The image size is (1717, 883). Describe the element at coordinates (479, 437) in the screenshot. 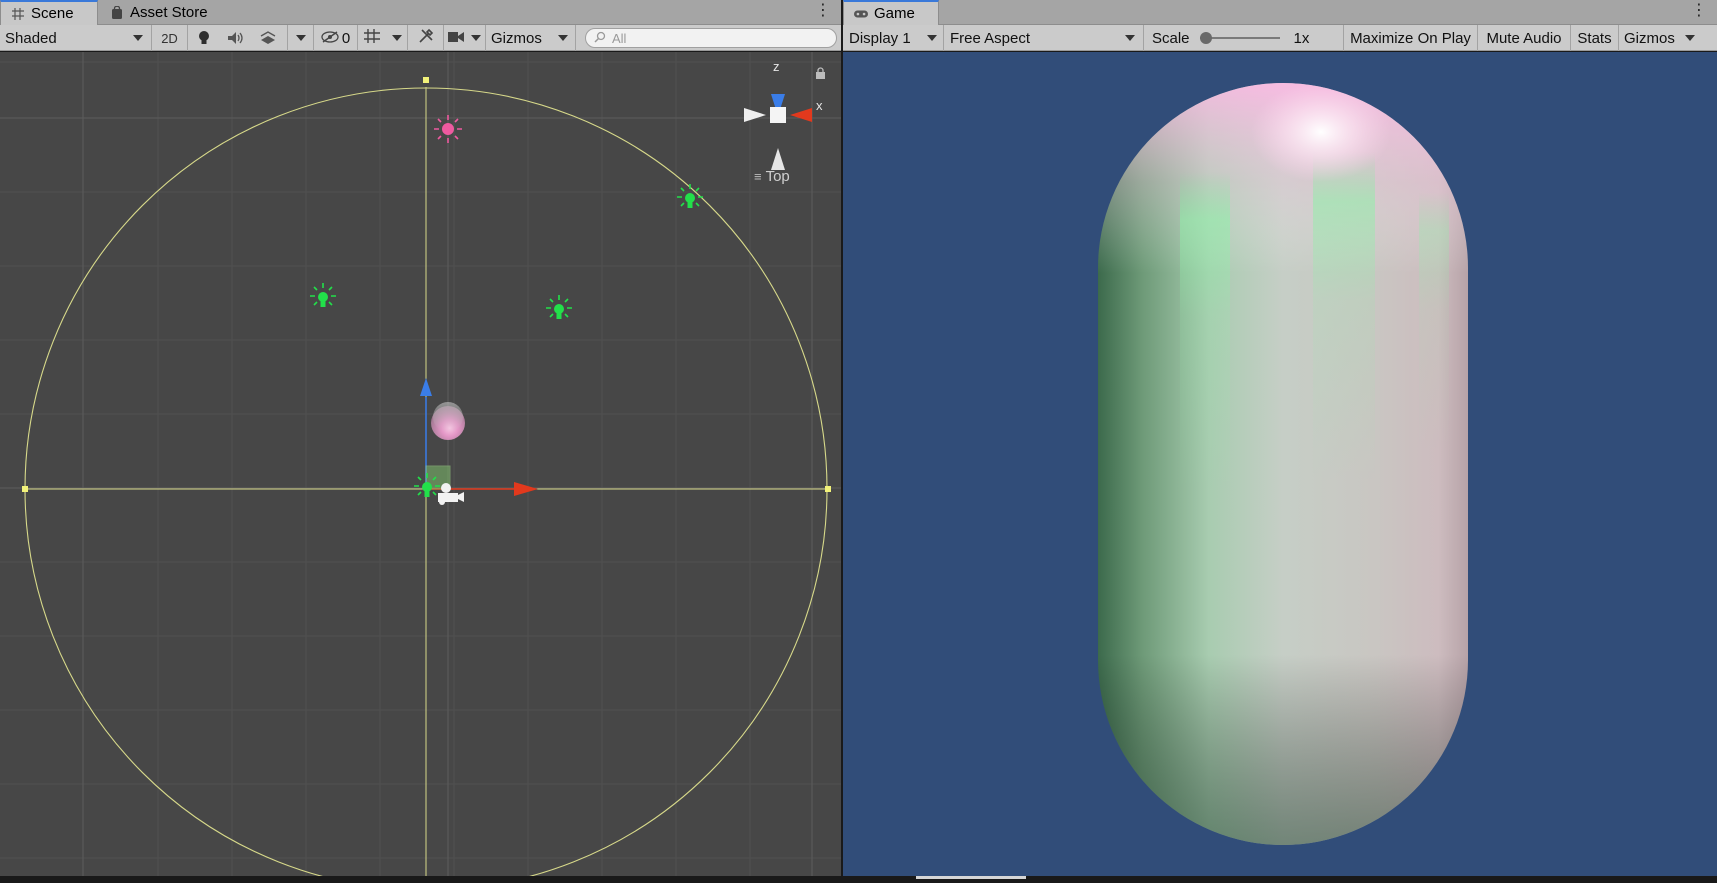

I see `transform-gizmo` at that location.